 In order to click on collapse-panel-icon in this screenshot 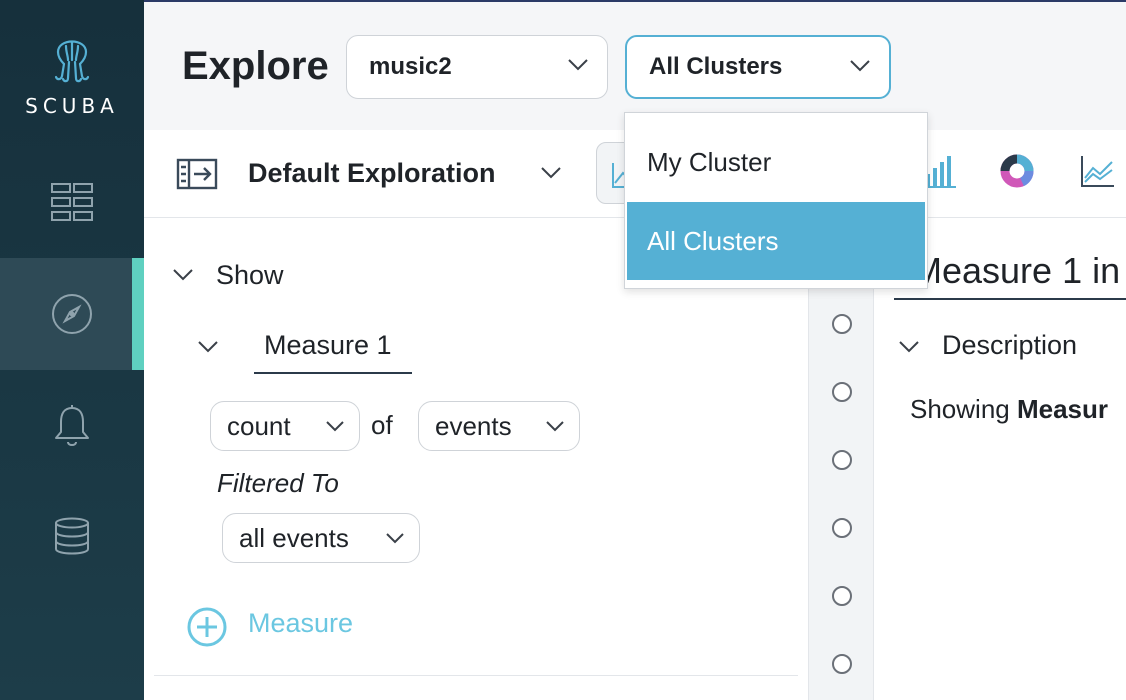, I will do `click(197, 174)`.